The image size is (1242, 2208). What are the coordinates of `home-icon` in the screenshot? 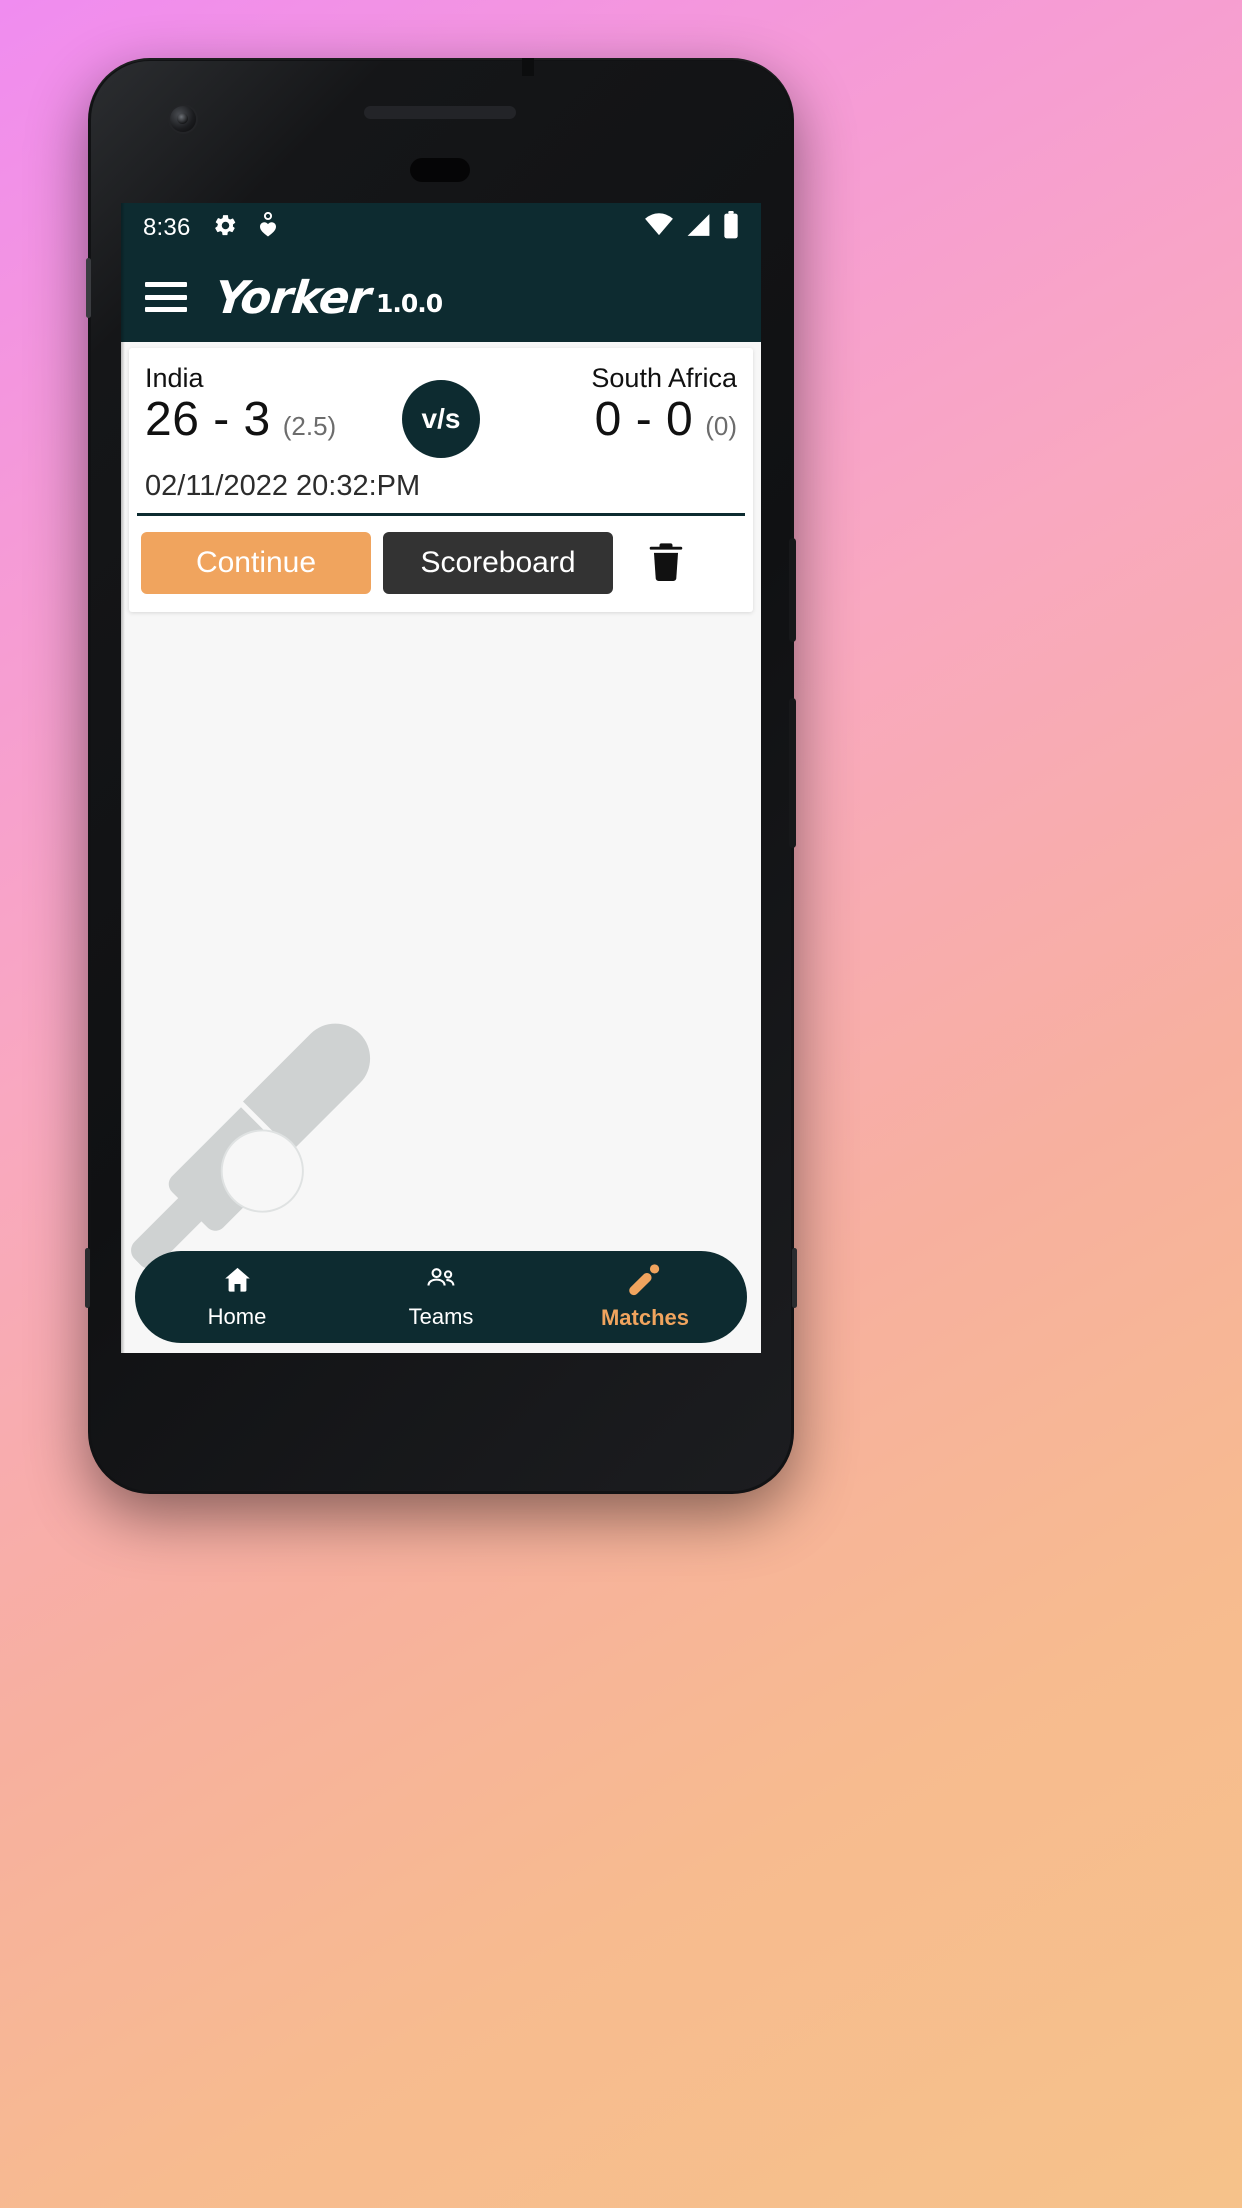 It's located at (237, 1282).